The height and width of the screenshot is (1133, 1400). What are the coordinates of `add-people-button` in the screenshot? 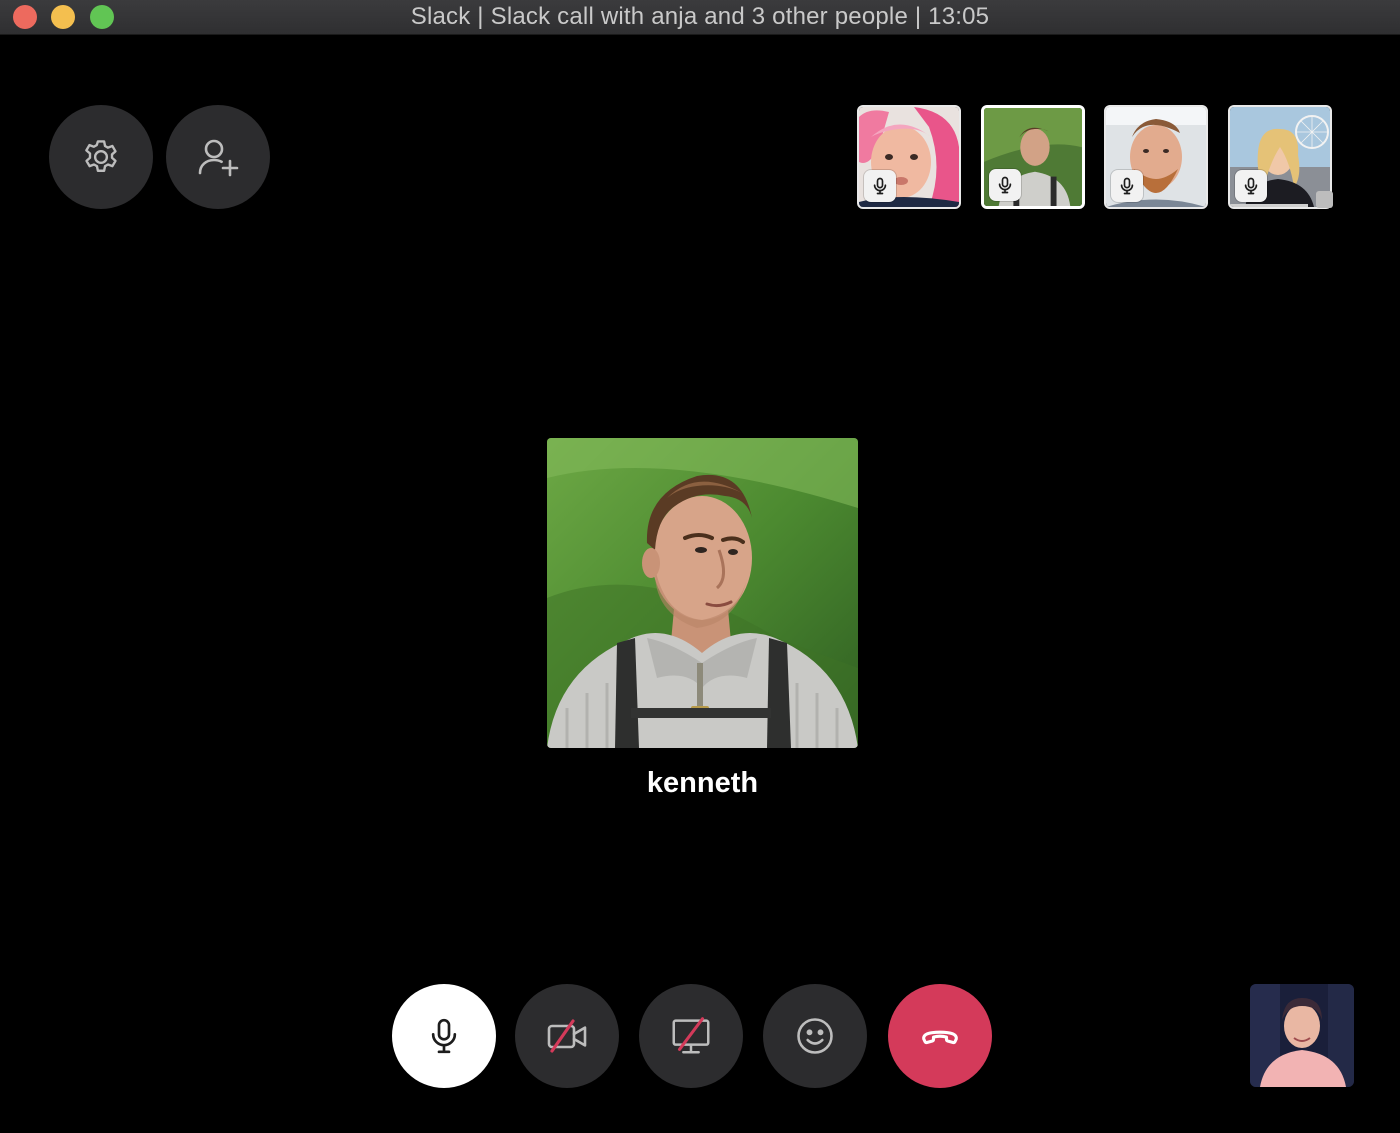 It's located at (218, 157).